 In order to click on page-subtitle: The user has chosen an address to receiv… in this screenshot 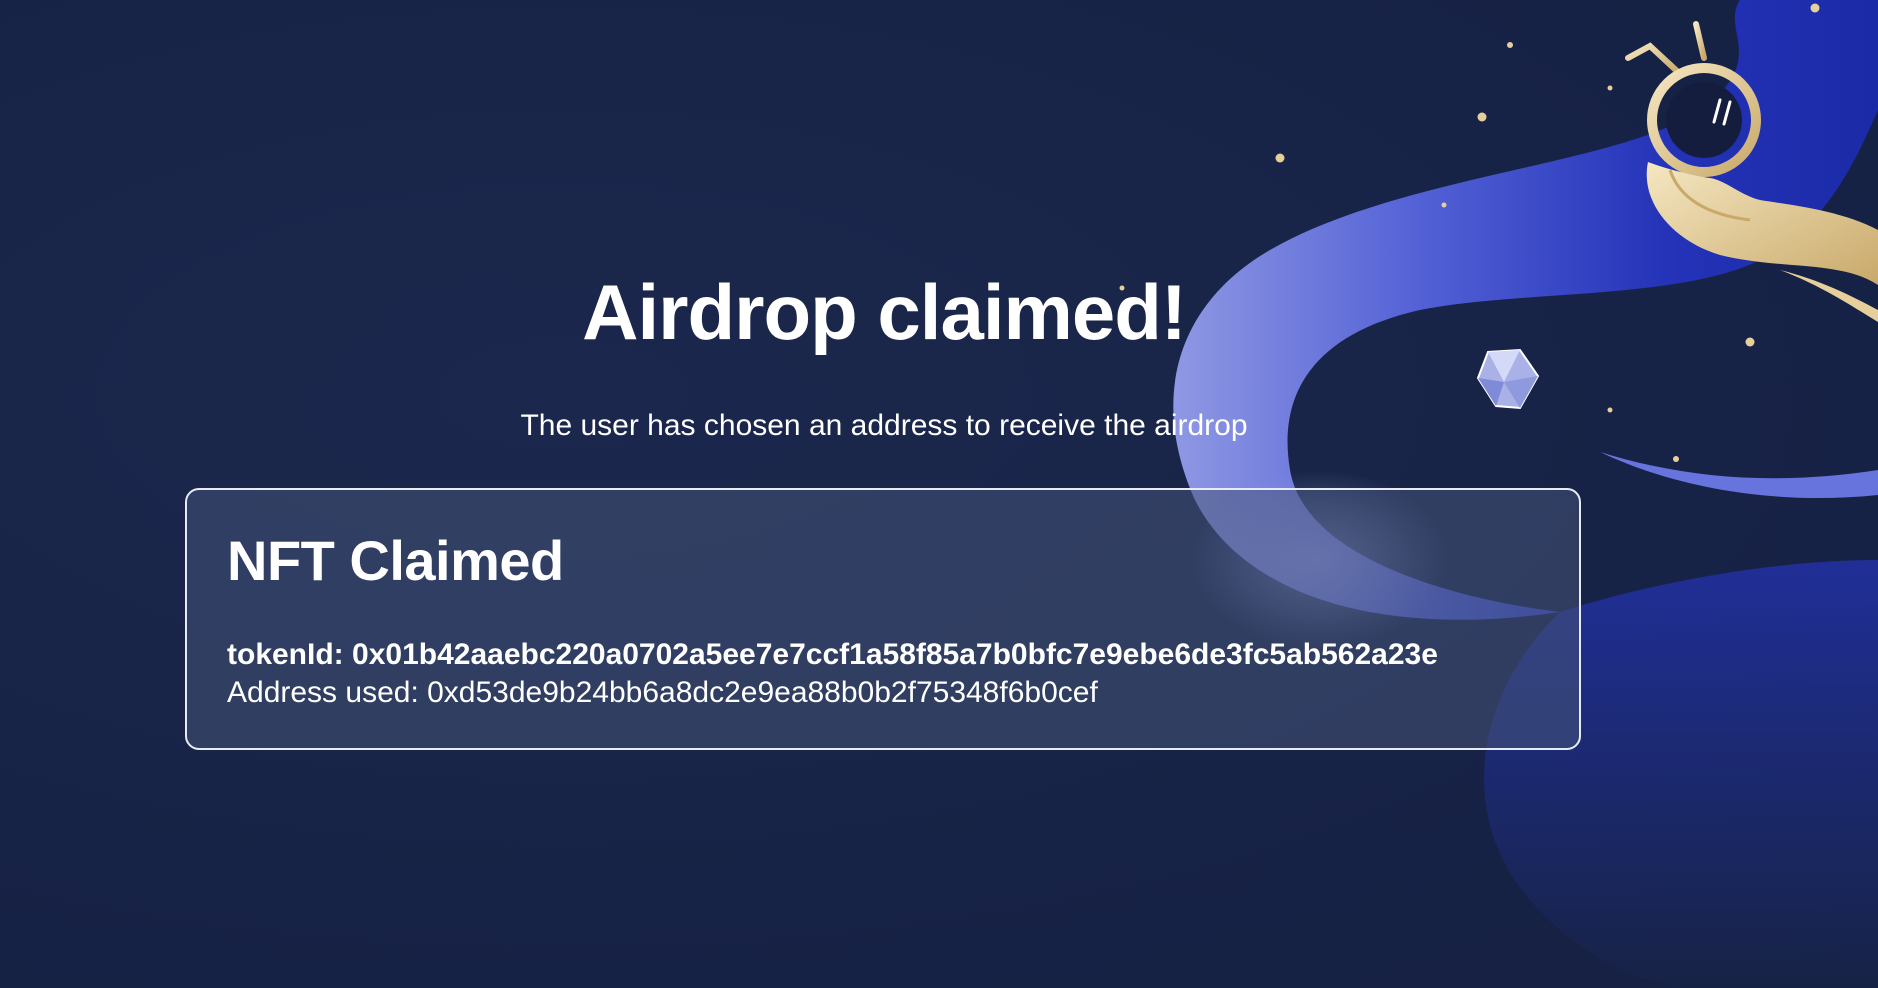, I will do `click(884, 425)`.